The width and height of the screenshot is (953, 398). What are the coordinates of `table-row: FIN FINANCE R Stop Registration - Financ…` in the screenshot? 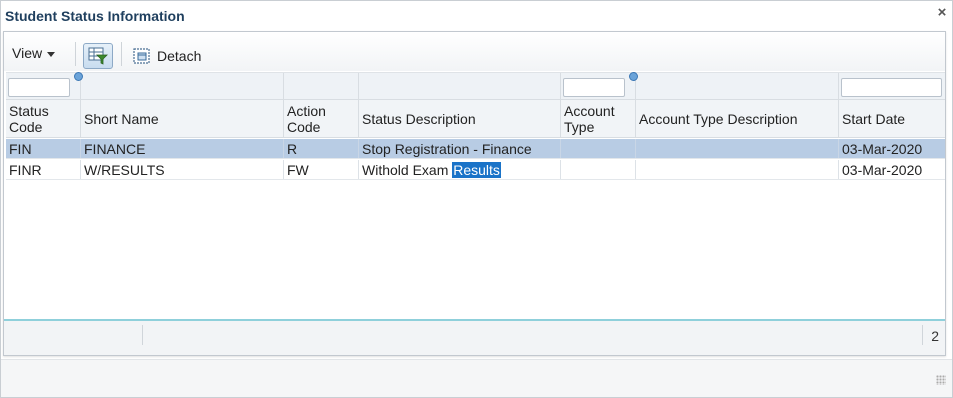 It's located at (475, 149).